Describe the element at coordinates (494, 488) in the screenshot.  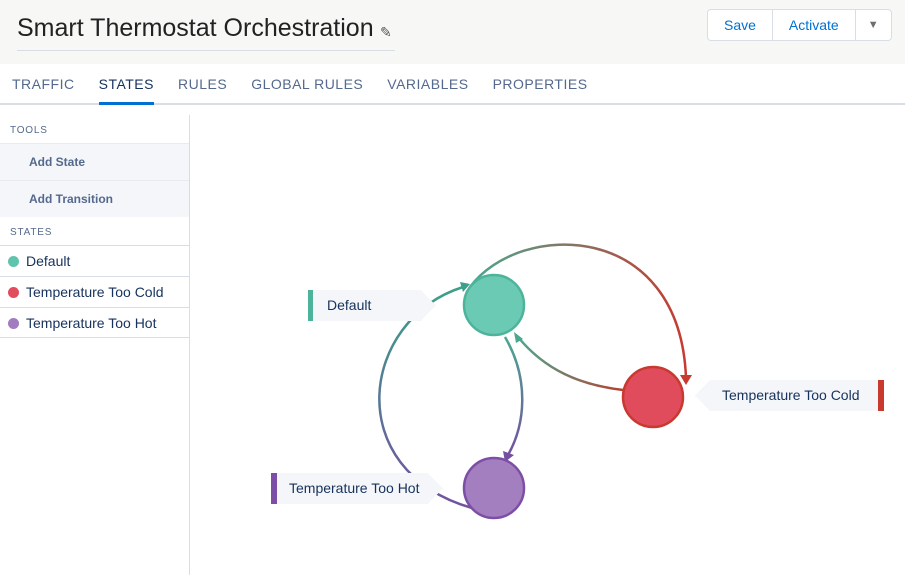
I see `state-node-too-hot` at that location.